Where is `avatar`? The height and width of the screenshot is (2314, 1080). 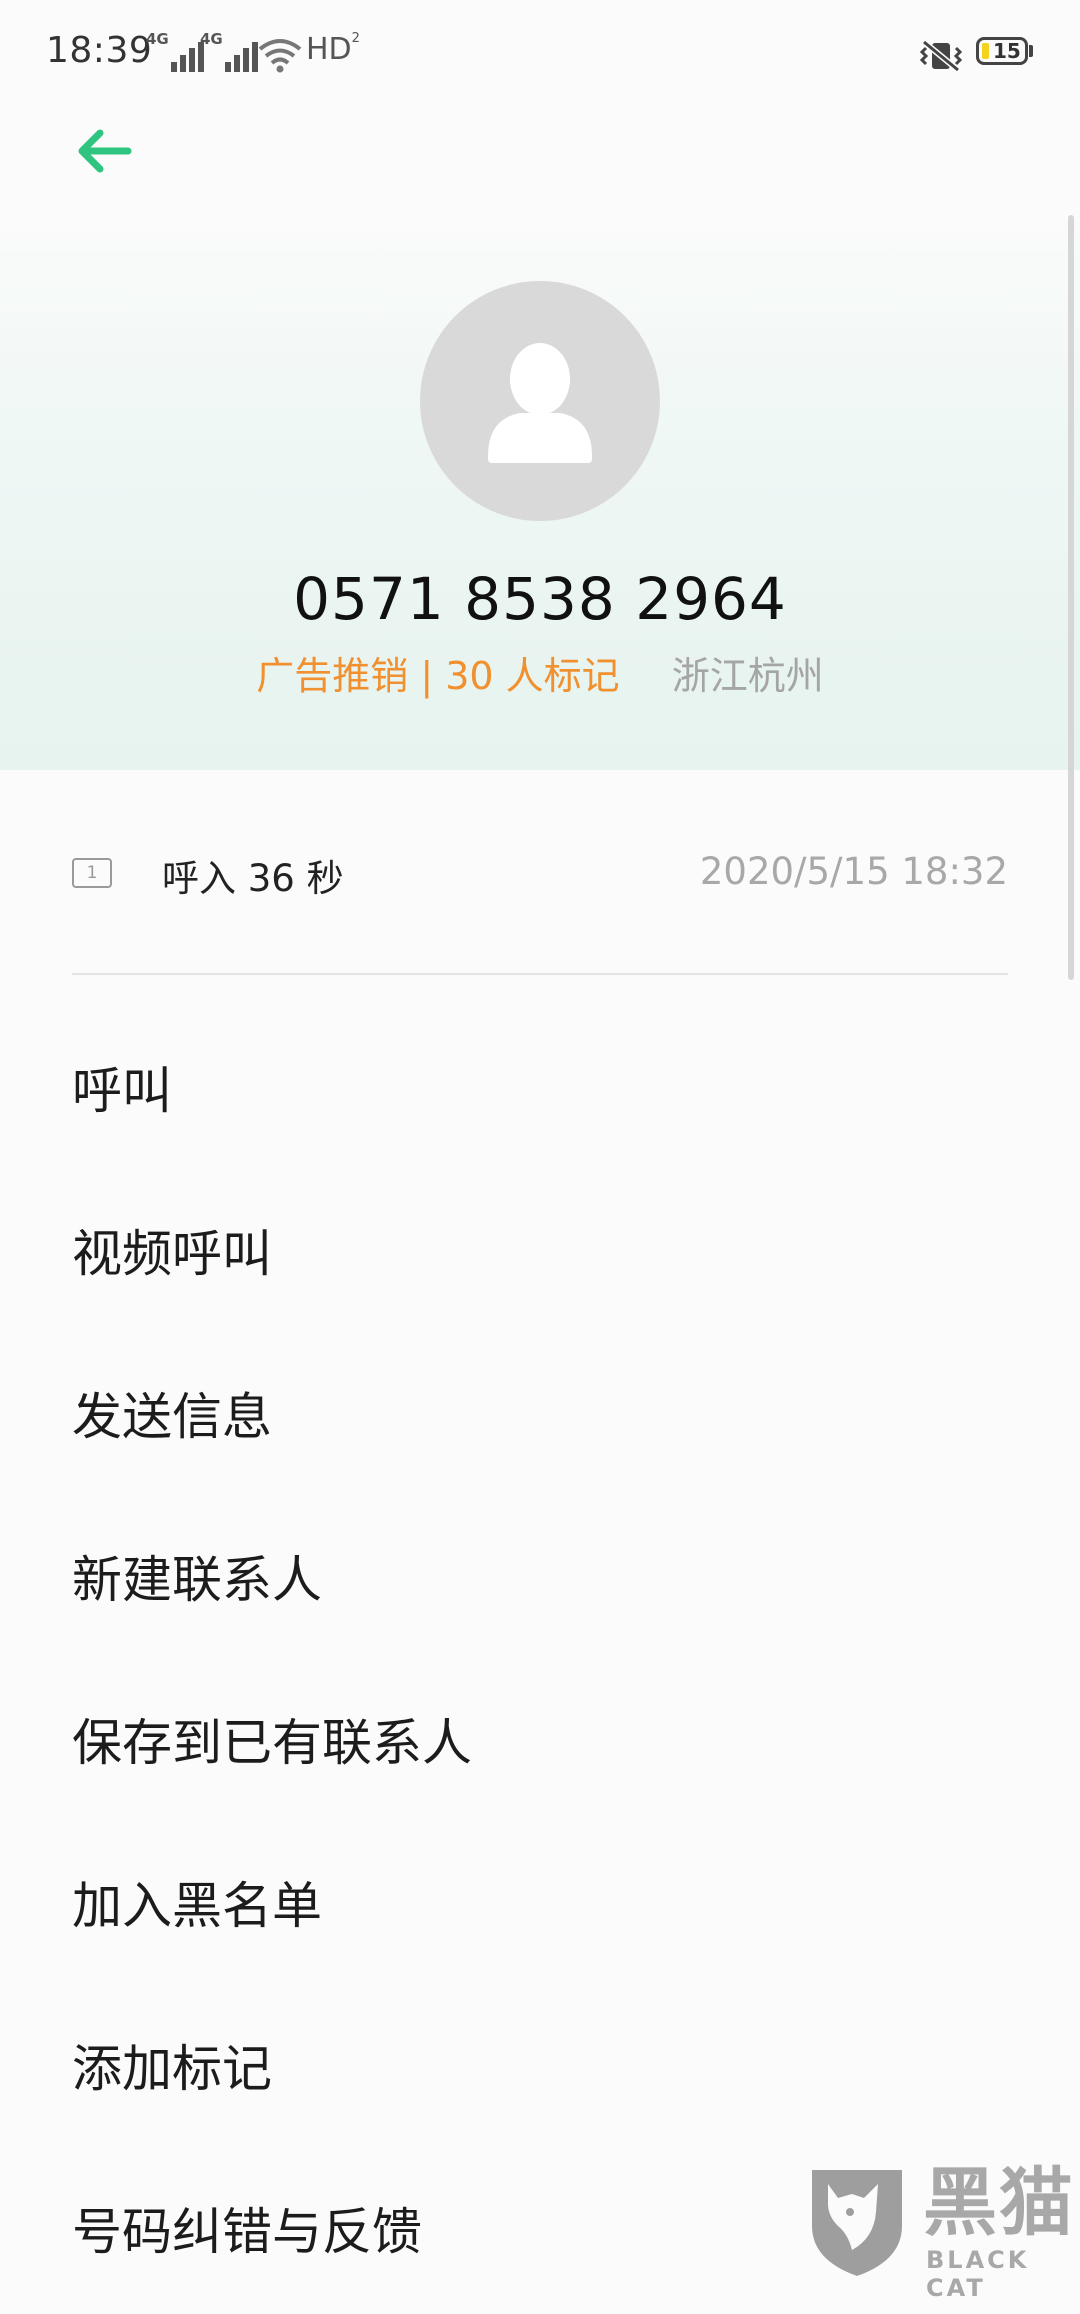
avatar is located at coordinates (540, 401).